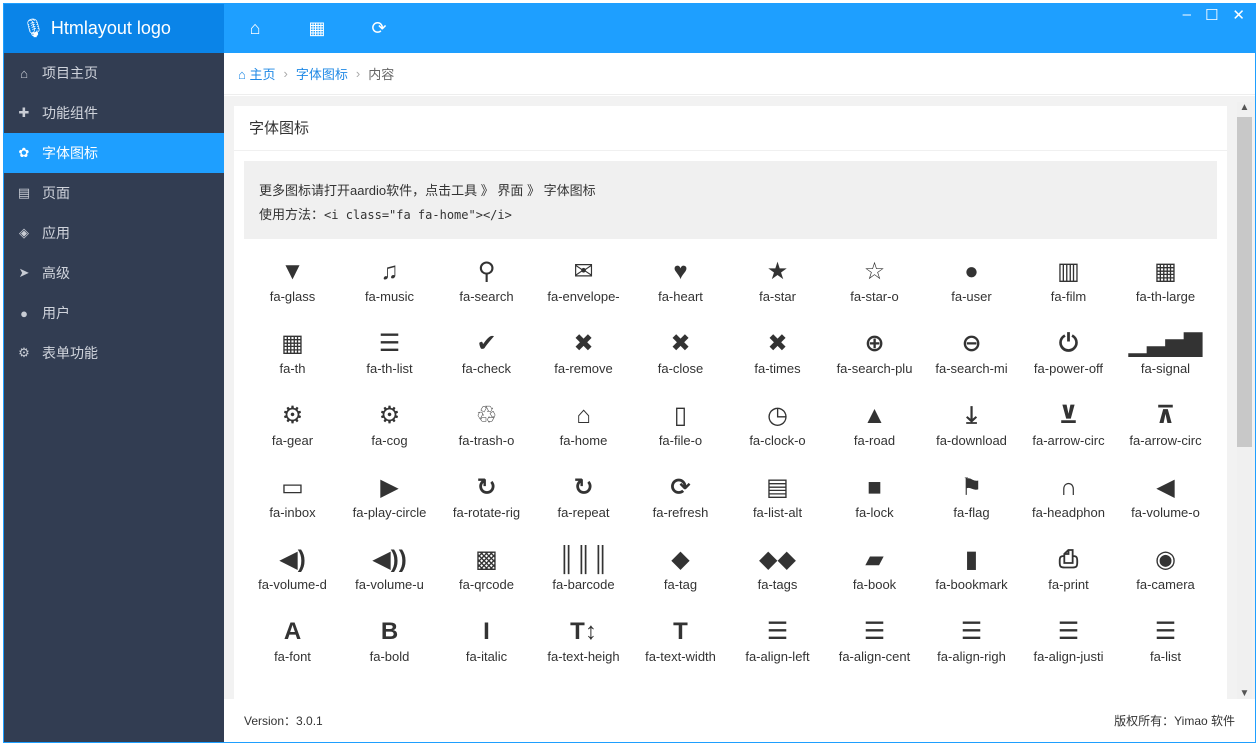  Describe the element at coordinates (33, 28) in the screenshot. I see `microphone-icon: 🎙︎` at that location.